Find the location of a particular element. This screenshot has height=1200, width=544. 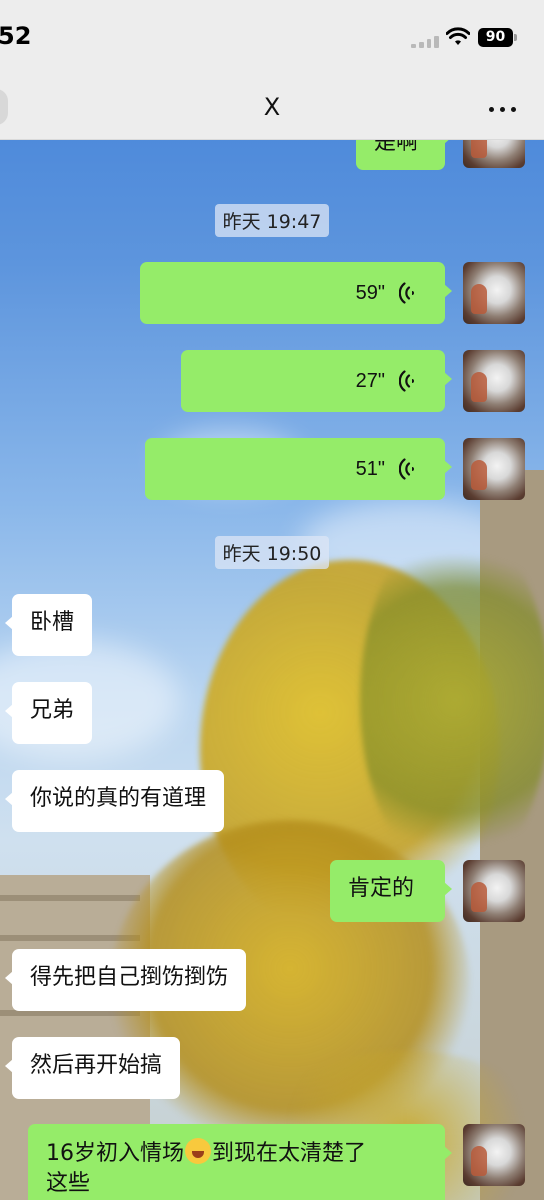

voice-duration: 59" is located at coordinates (370, 293).